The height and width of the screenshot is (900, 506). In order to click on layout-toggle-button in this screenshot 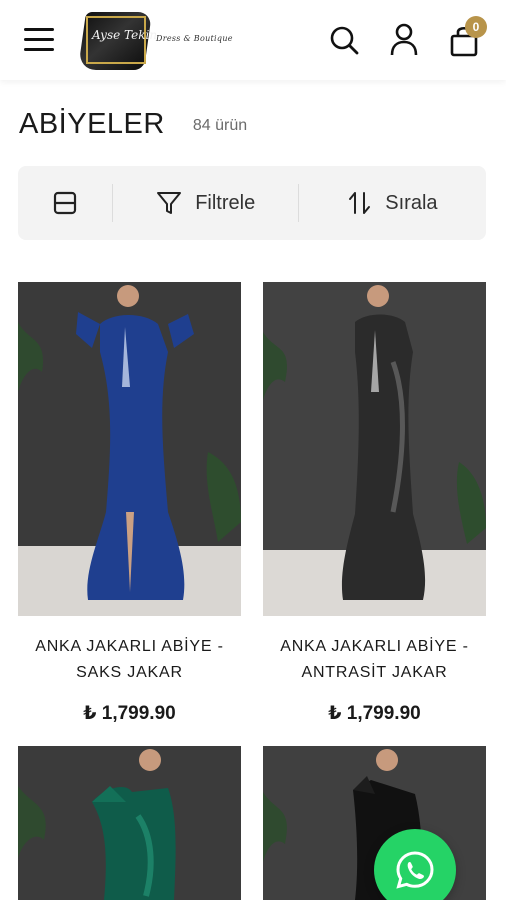, I will do `click(65, 203)`.